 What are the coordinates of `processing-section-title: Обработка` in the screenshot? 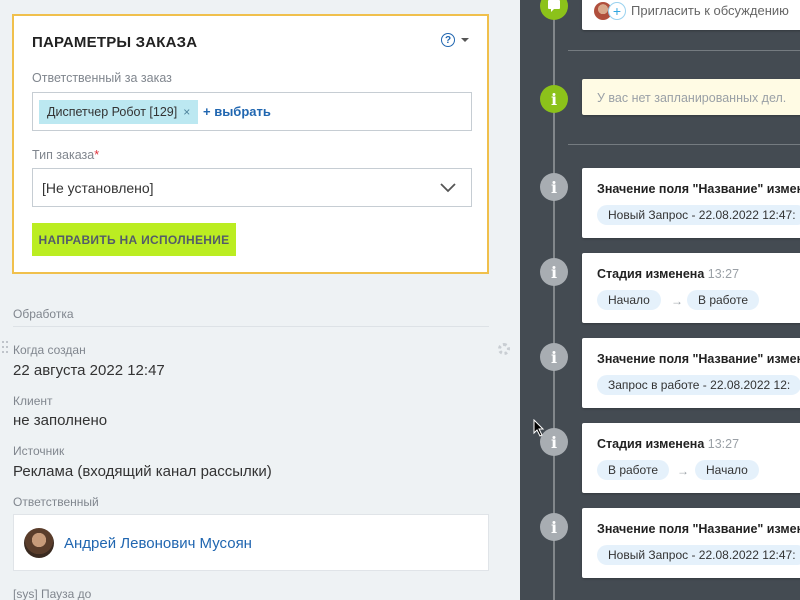 It's located at (43, 314).